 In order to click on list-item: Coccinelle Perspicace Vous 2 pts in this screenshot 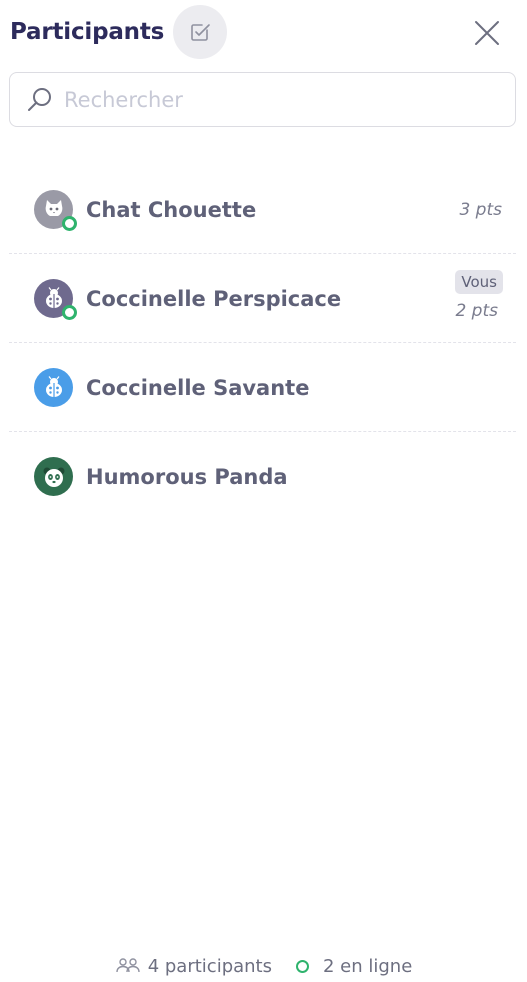, I will do `click(262, 298)`.